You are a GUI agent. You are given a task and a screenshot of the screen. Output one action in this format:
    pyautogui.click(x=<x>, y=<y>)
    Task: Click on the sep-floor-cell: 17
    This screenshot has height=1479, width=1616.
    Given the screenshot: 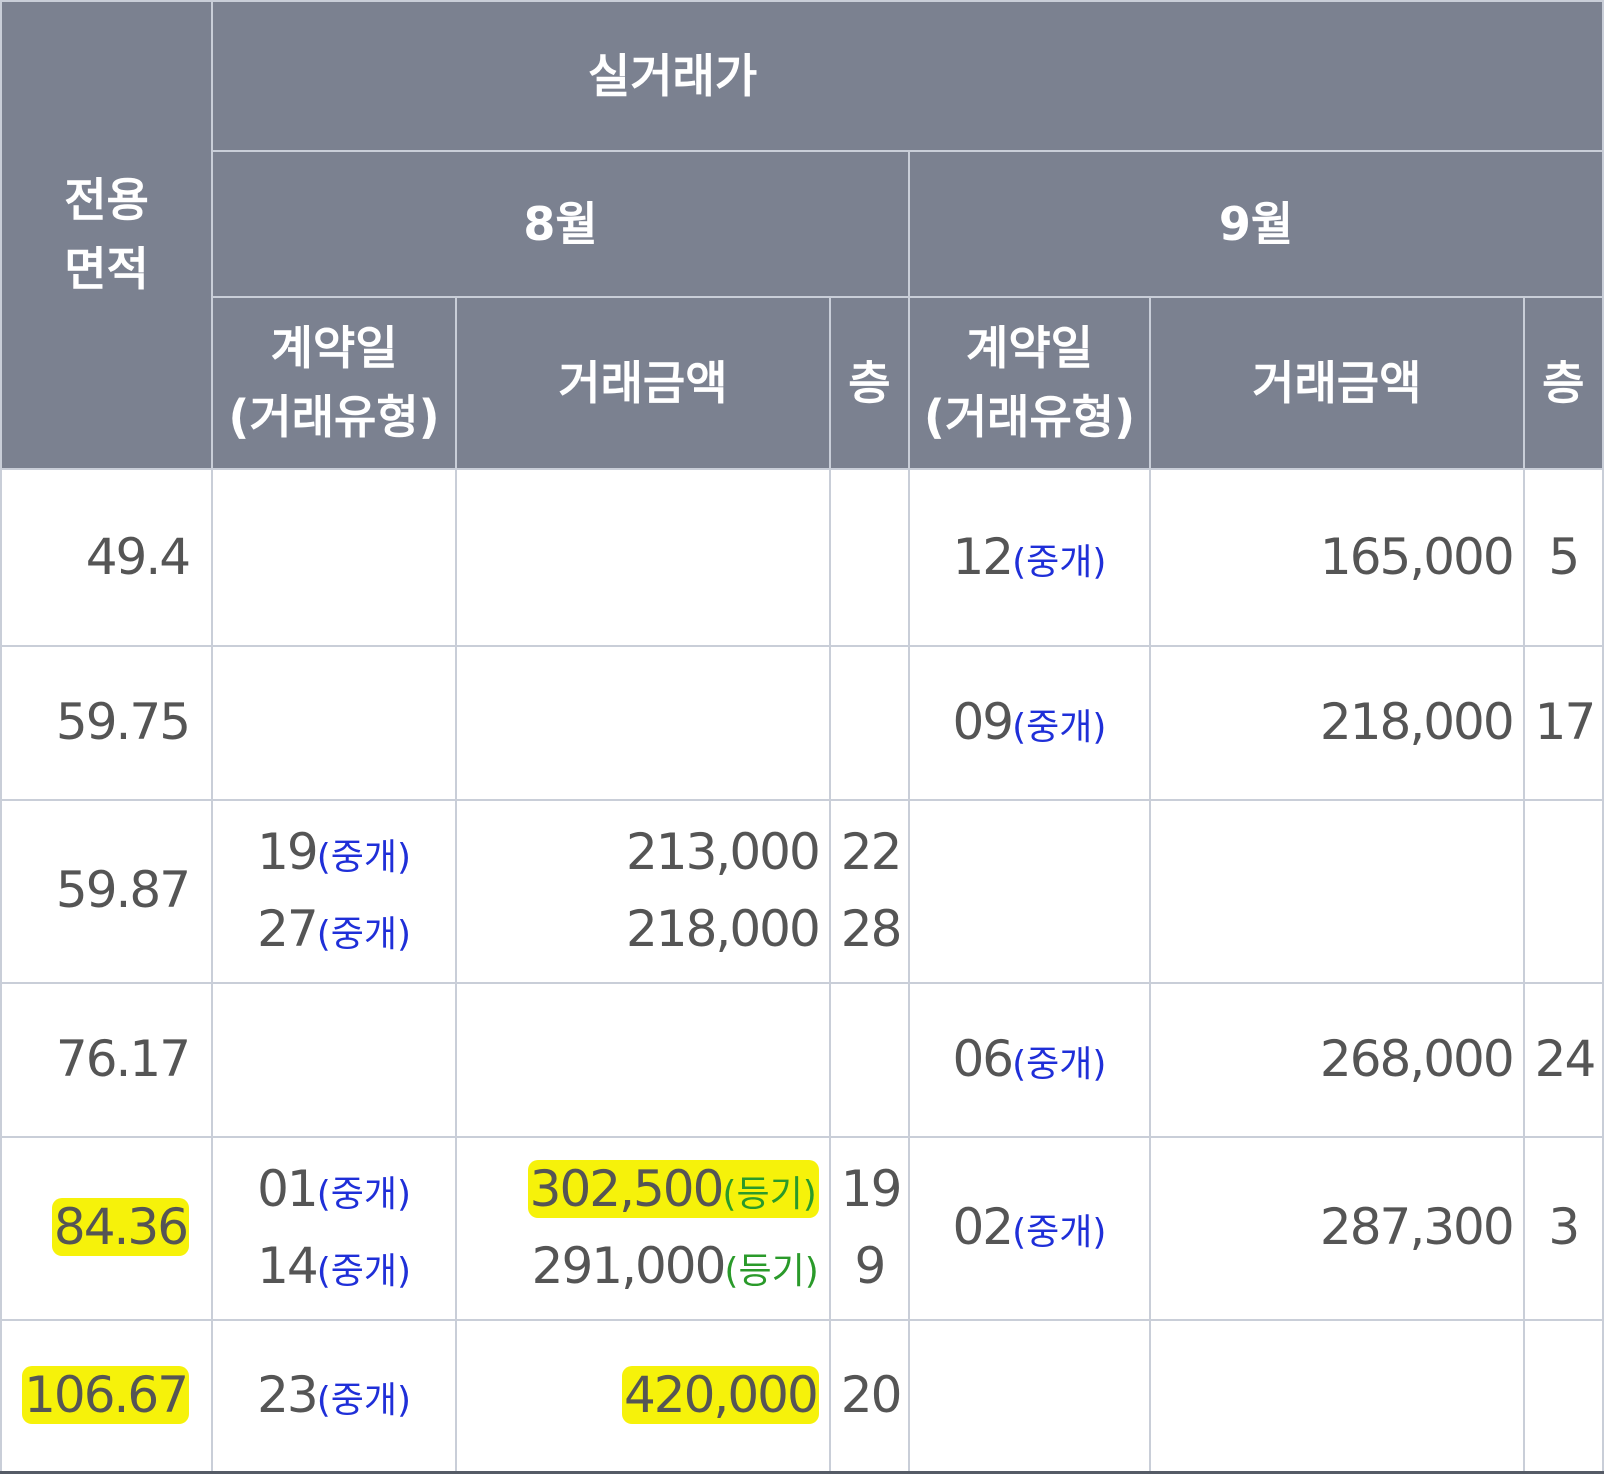 What is the action you would take?
    pyautogui.click(x=1563, y=722)
    